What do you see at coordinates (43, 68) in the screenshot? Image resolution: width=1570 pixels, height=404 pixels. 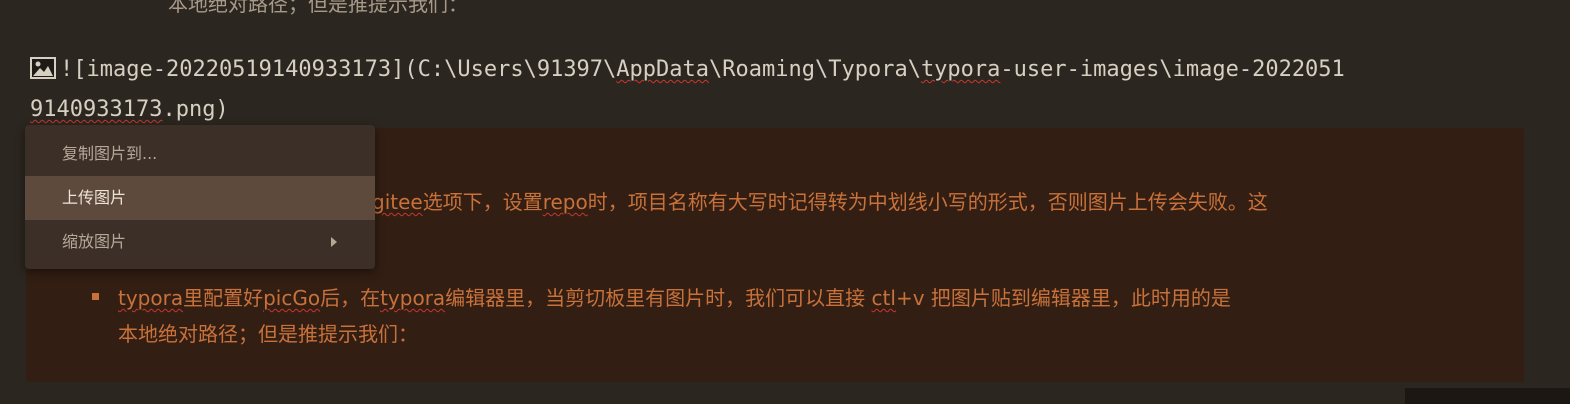 I see `image-icon` at bounding box center [43, 68].